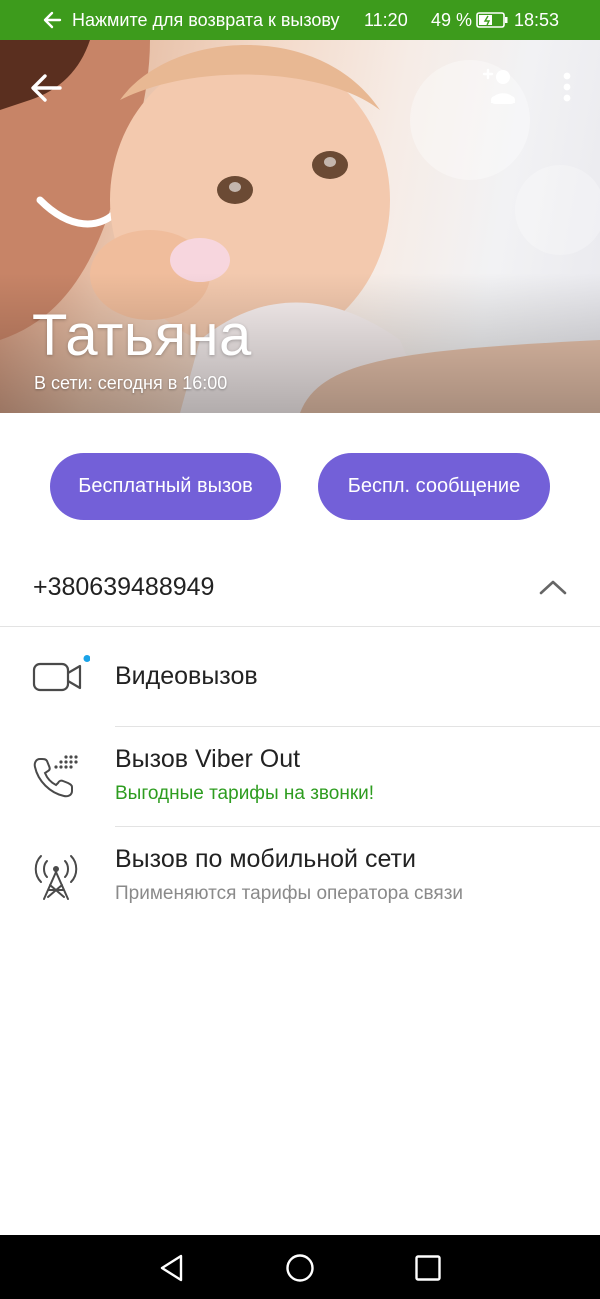 The width and height of the screenshot is (600, 1299). What do you see at coordinates (55, 776) in the screenshot?
I see `phone-dial-icon` at bounding box center [55, 776].